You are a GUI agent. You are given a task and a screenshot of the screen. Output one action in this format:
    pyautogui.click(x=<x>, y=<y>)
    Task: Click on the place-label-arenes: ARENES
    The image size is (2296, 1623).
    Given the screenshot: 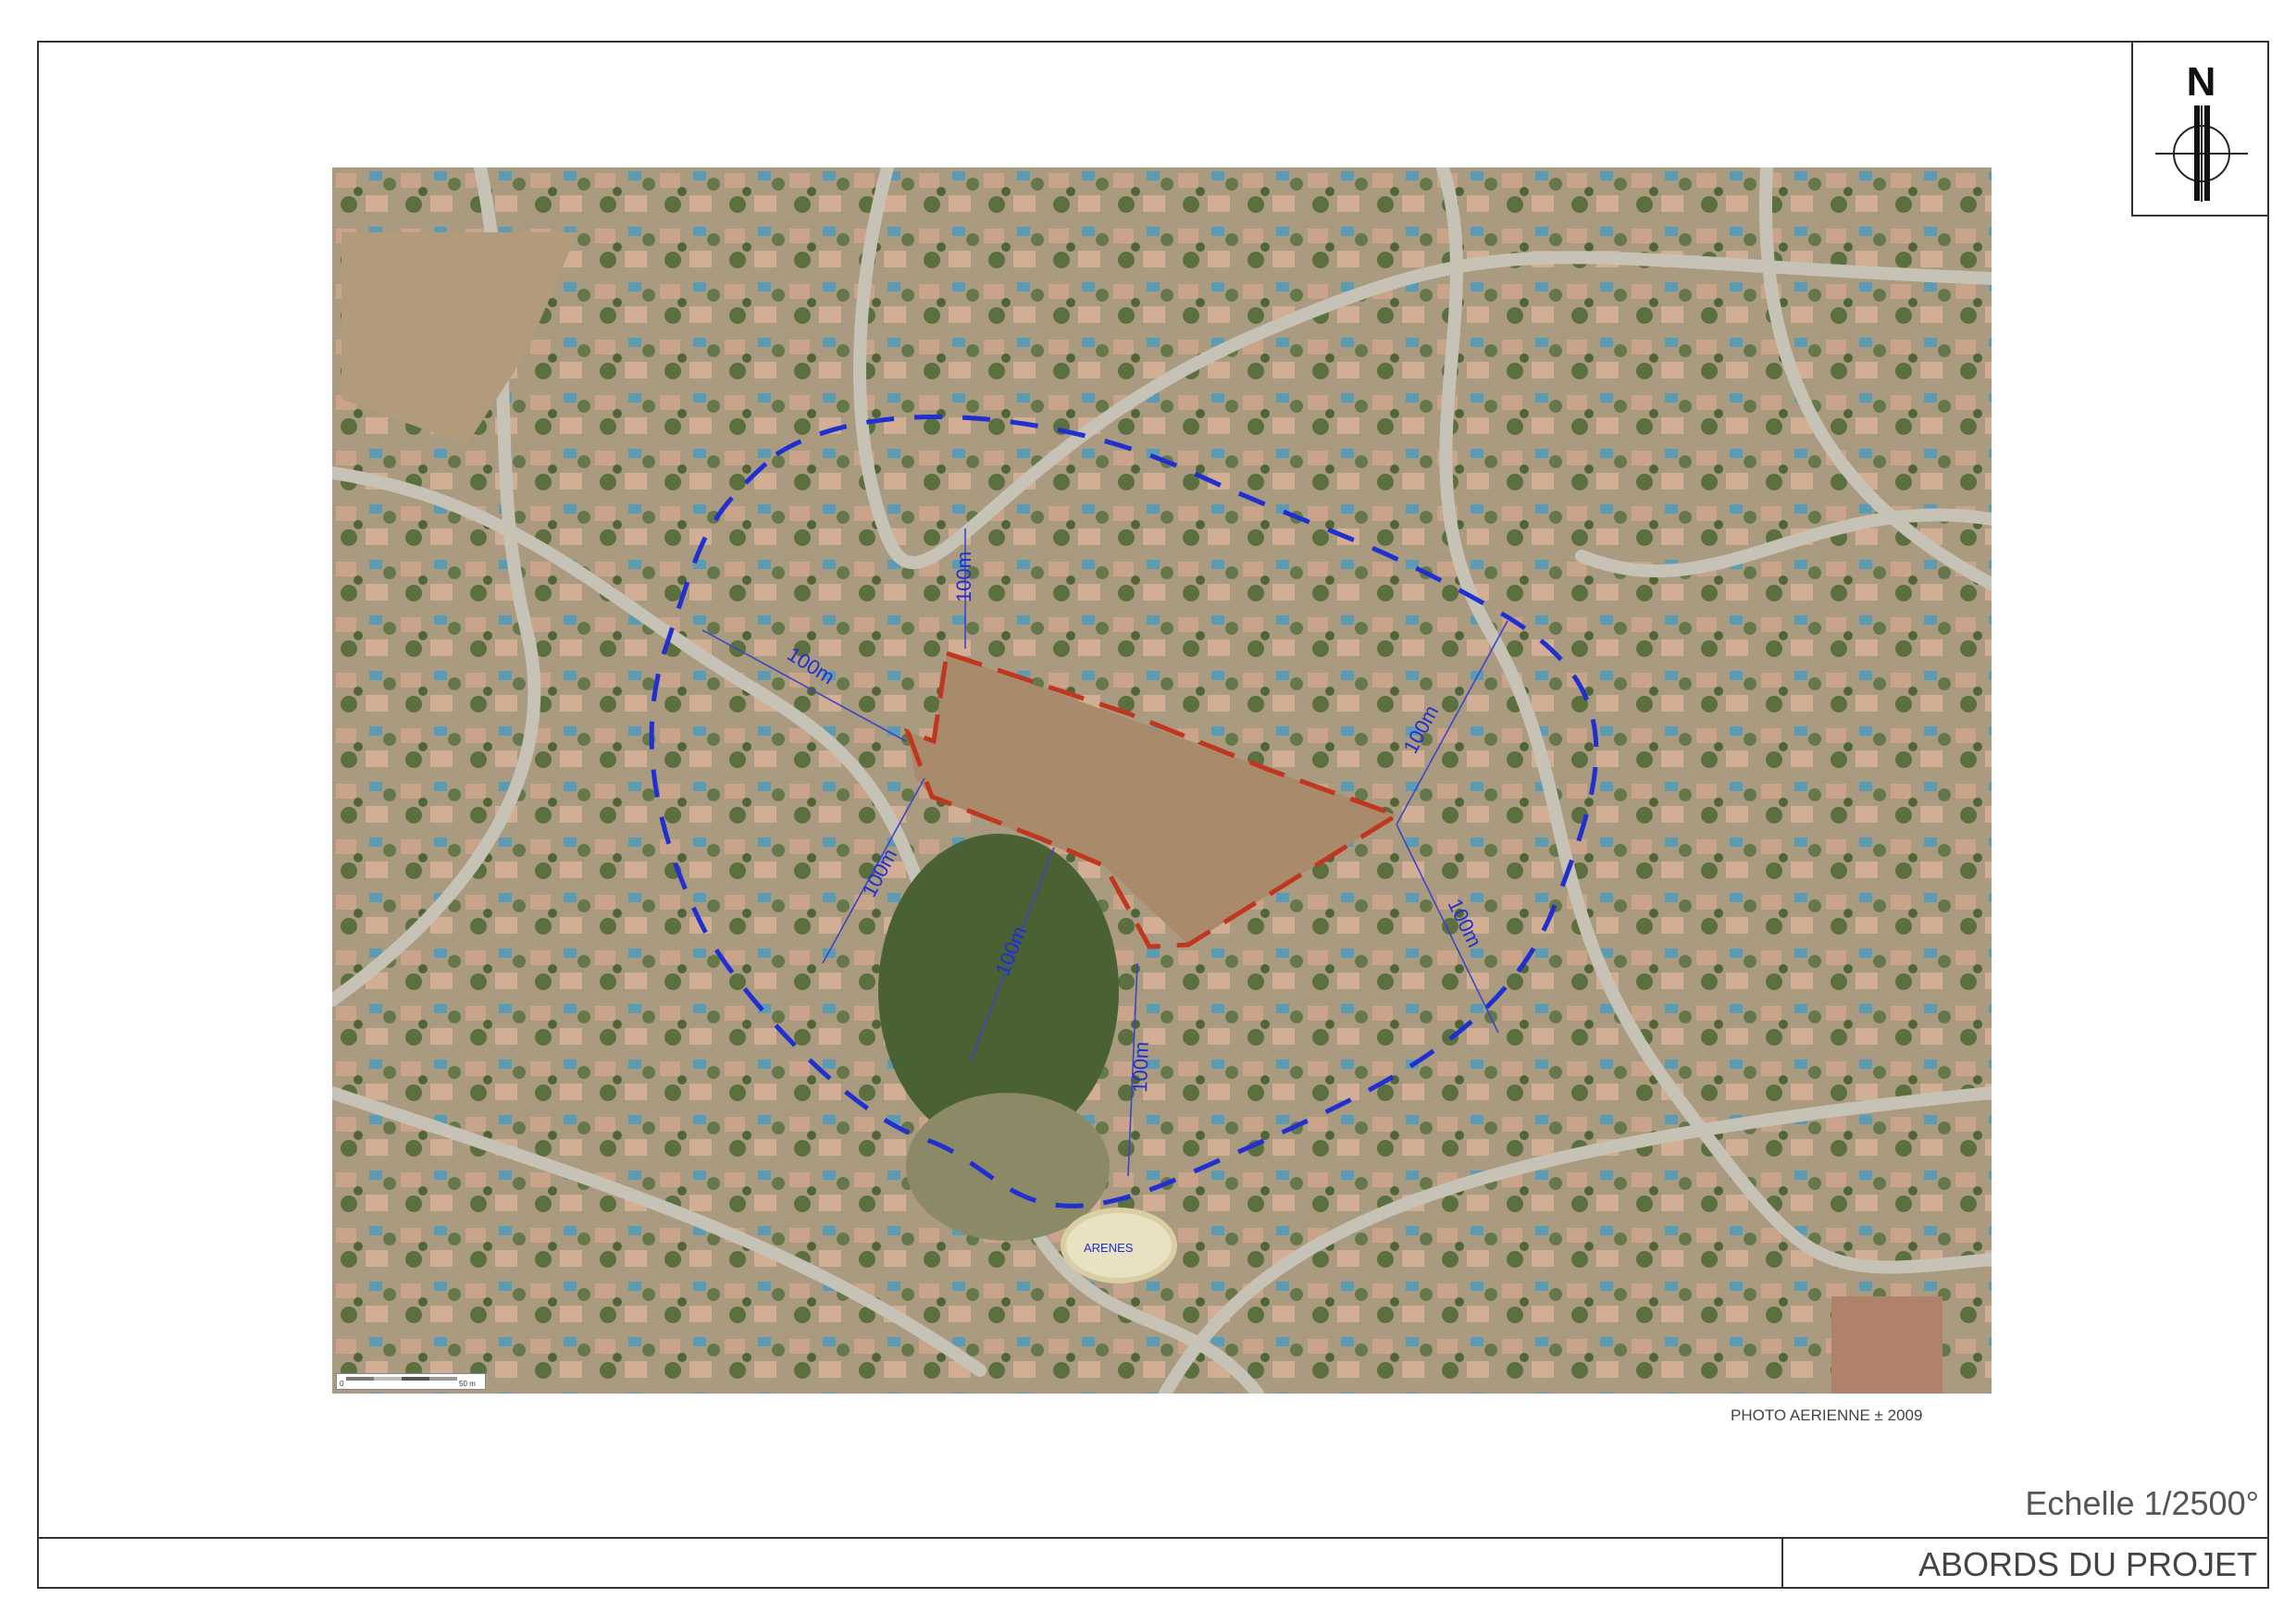 What is the action you would take?
    pyautogui.click(x=1109, y=1248)
    